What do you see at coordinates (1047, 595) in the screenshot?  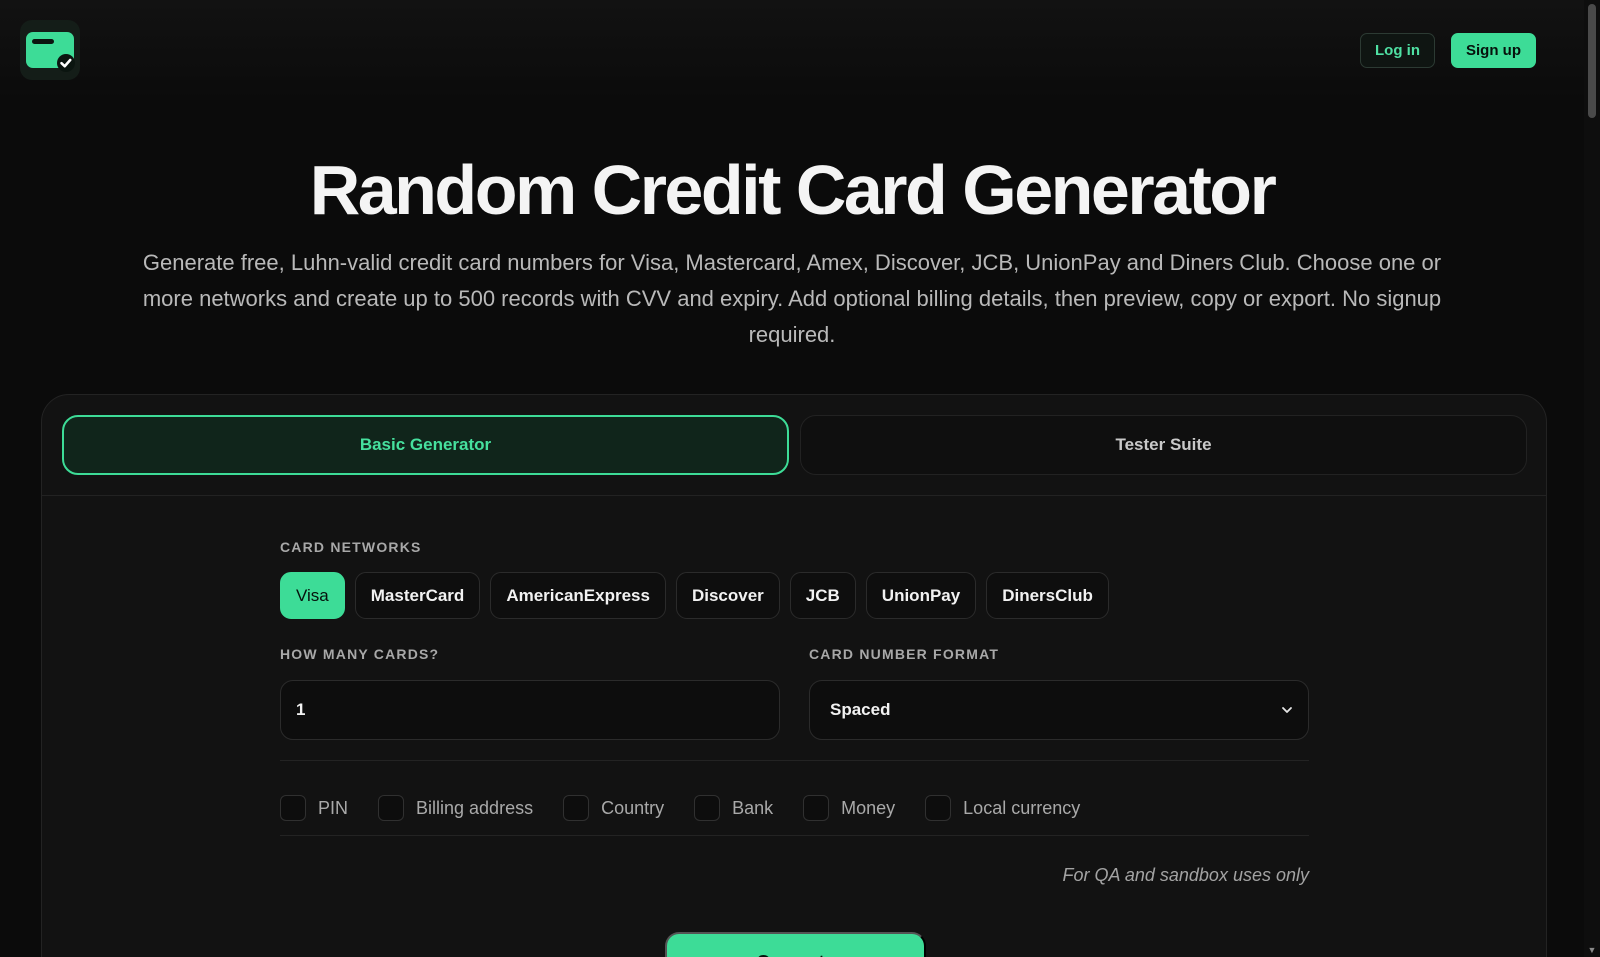 I see `network-chip-dinersclub: DinersClub` at bounding box center [1047, 595].